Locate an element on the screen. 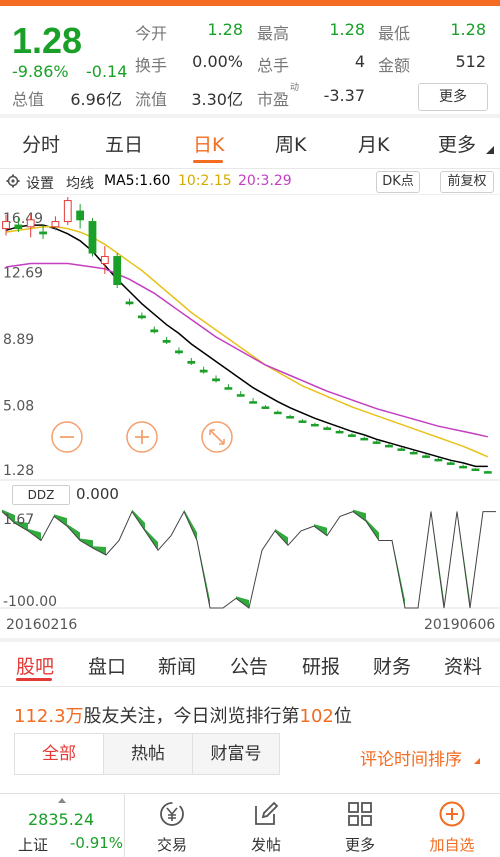  filter-all: 全部 is located at coordinates (59, 754).